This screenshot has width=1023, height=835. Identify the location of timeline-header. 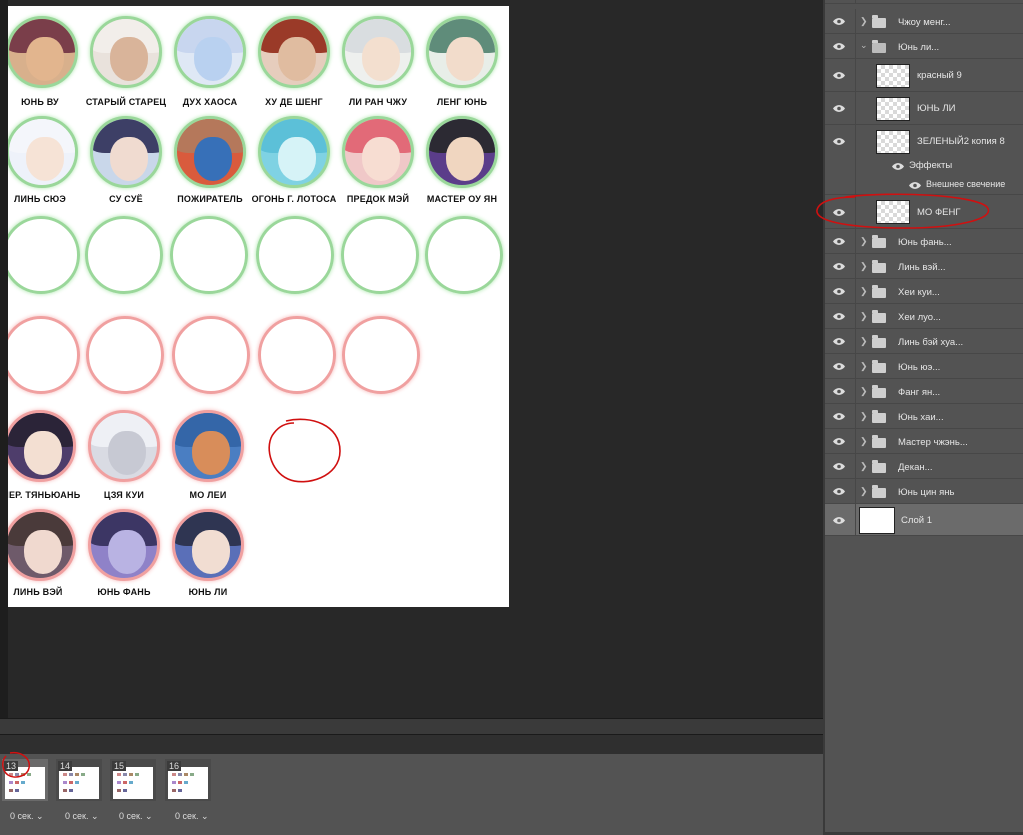
(411, 744).